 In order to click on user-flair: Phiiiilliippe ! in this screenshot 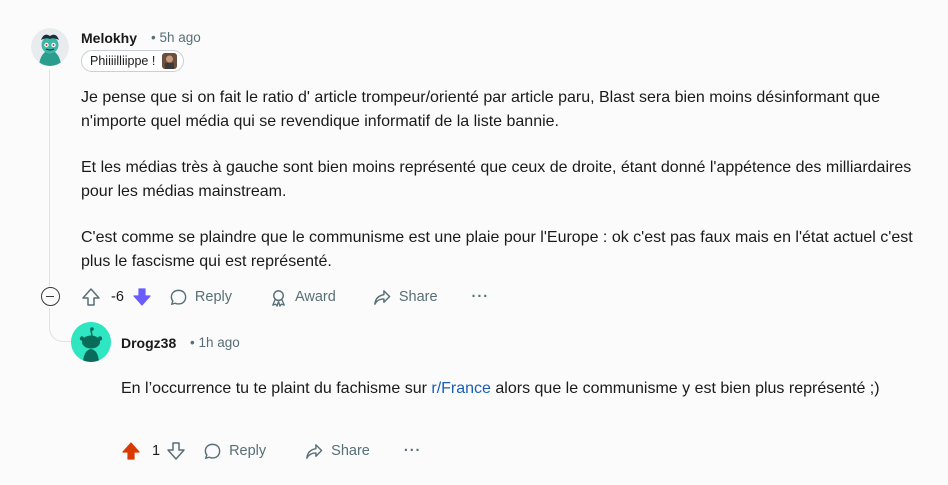, I will do `click(133, 61)`.